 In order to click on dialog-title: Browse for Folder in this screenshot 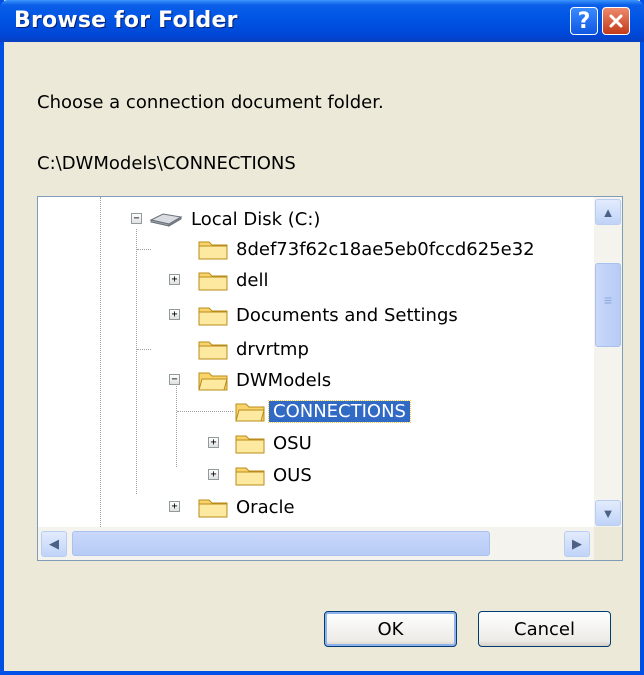, I will do `click(126, 20)`.